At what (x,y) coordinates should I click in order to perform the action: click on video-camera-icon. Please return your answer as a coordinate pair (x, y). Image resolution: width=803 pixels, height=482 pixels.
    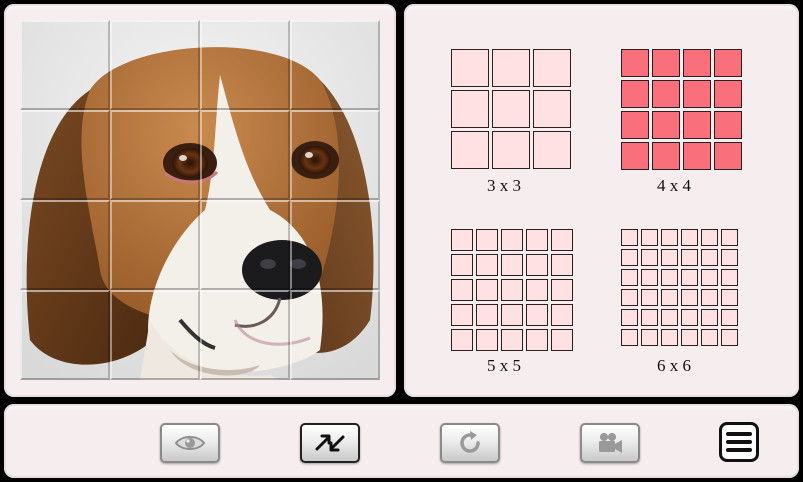
    Looking at the image, I should click on (610, 443).